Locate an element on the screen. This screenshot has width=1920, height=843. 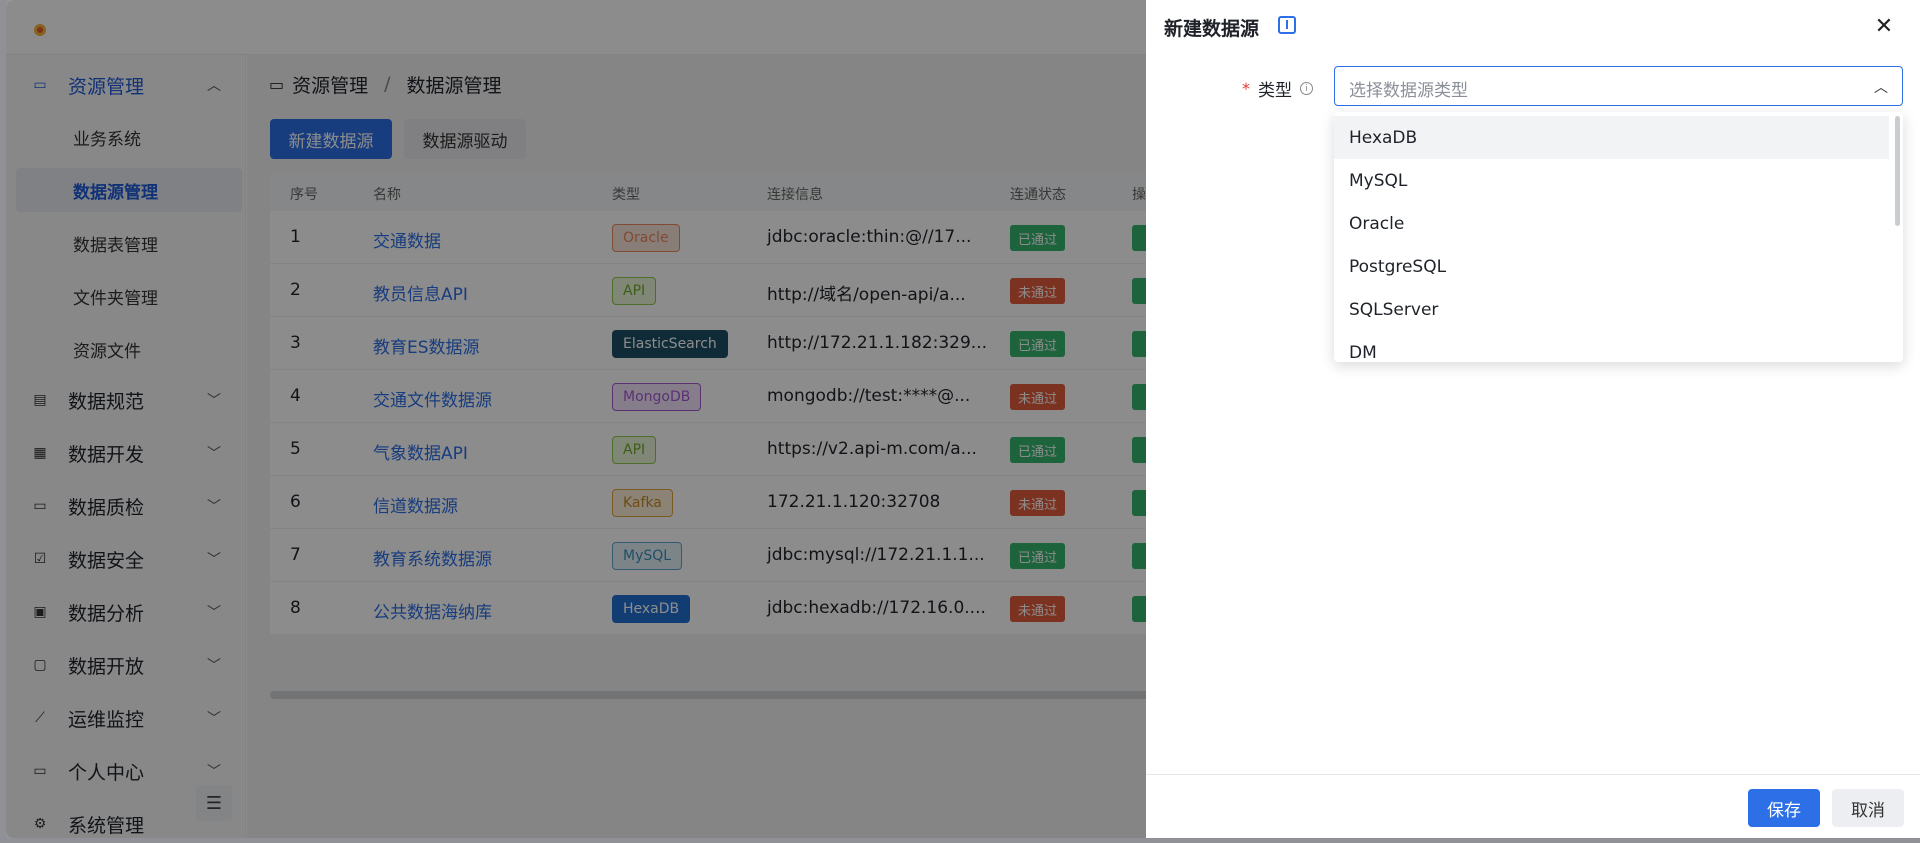
option-sqlserver: SQLServer is located at coordinates (1611, 309).